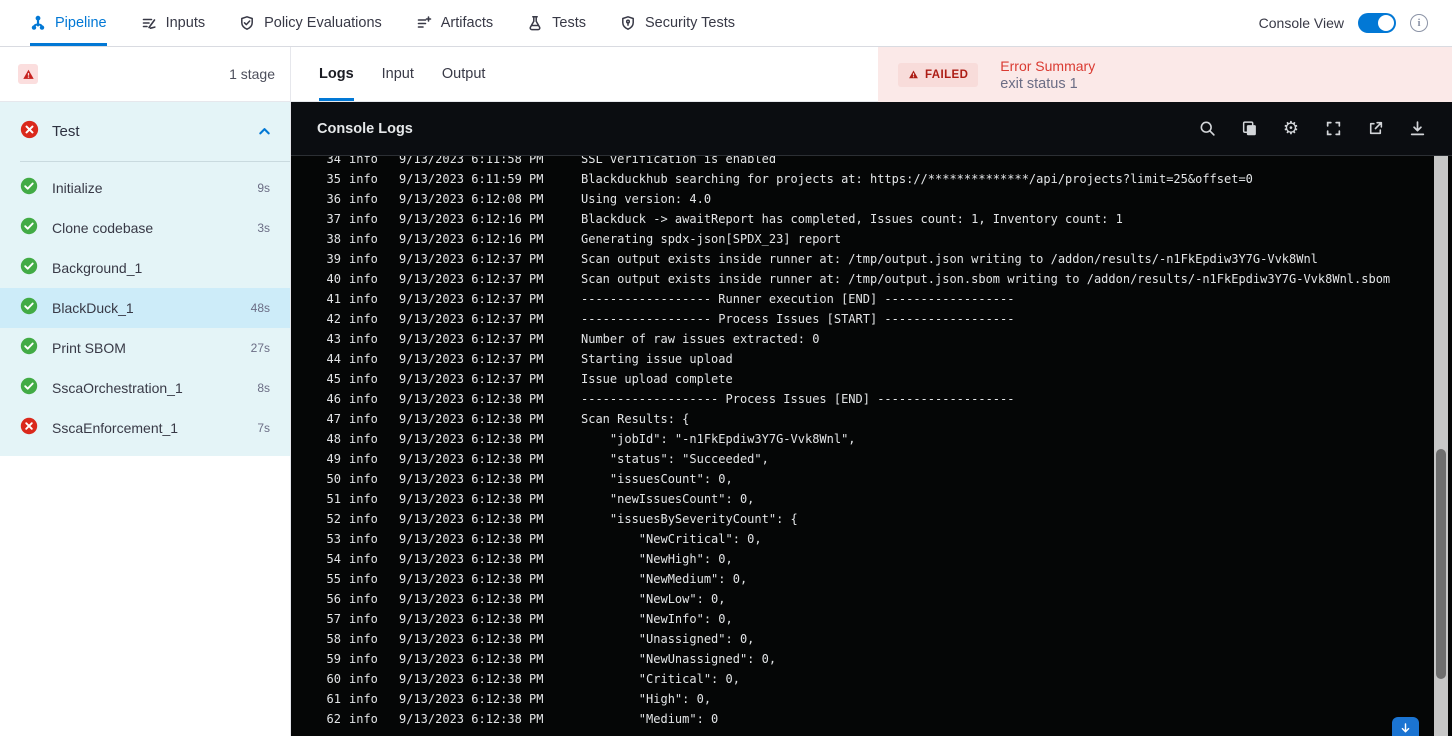  I want to click on step-row: BlackDuck_1 48s, so click(145, 308).